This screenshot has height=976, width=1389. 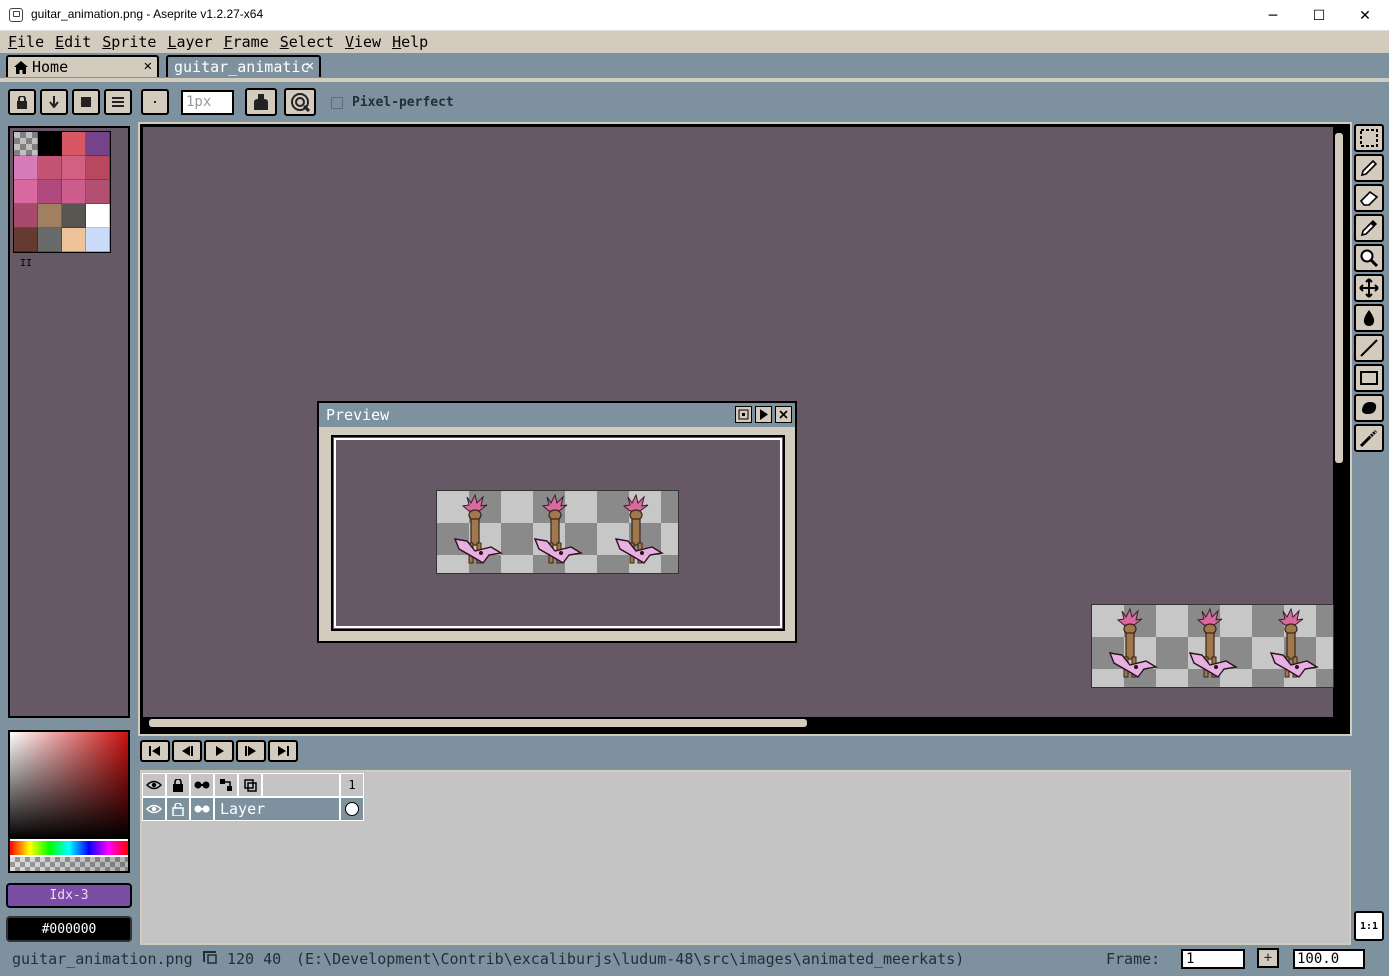 I want to click on tool-paint-bucket, so click(x=1369, y=318).